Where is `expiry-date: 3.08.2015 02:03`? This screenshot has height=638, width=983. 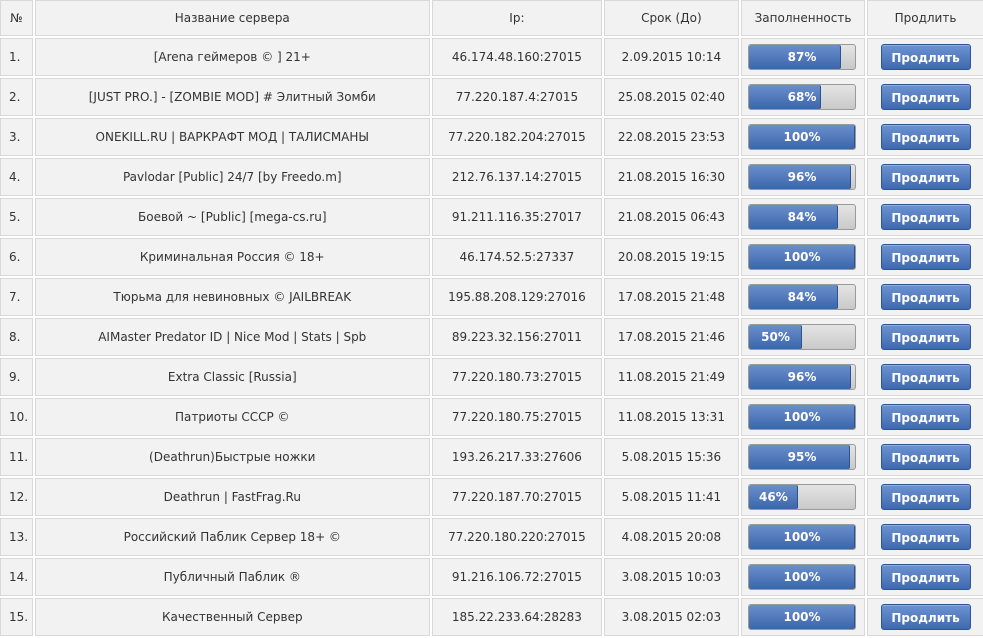 expiry-date: 3.08.2015 02:03 is located at coordinates (671, 617).